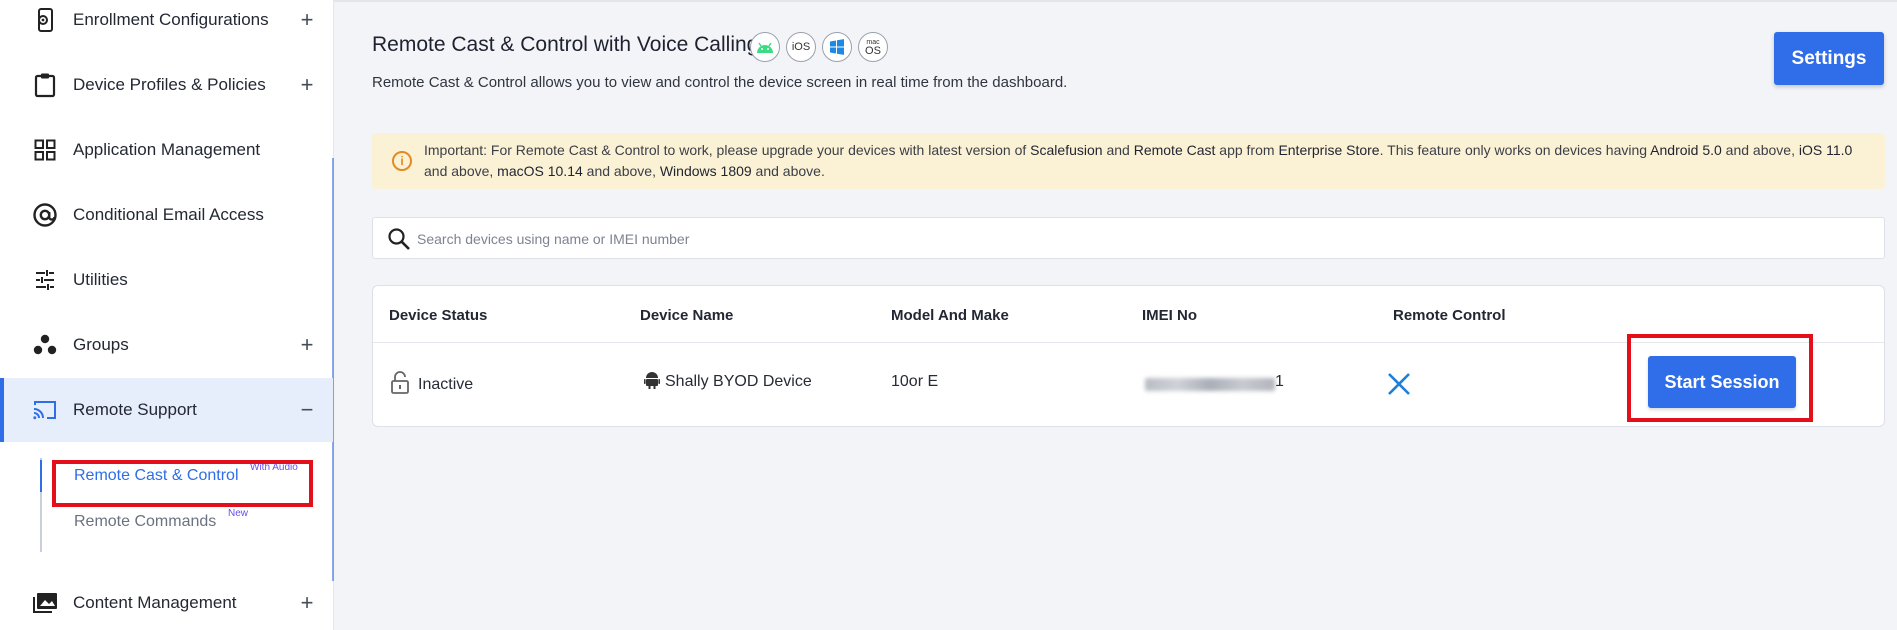 The width and height of the screenshot is (1897, 630). Describe the element at coordinates (45, 20) in the screenshot. I see `mobile-gear-icon` at that location.